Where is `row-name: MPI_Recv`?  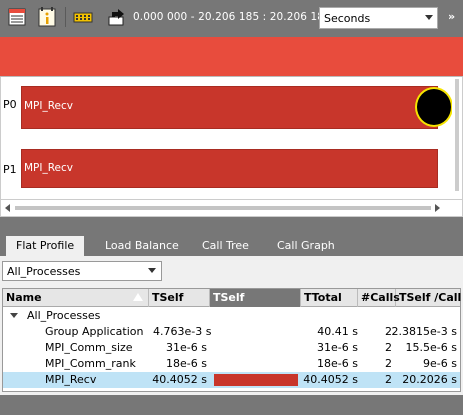
row-name: MPI_Recv is located at coordinates (71, 379).